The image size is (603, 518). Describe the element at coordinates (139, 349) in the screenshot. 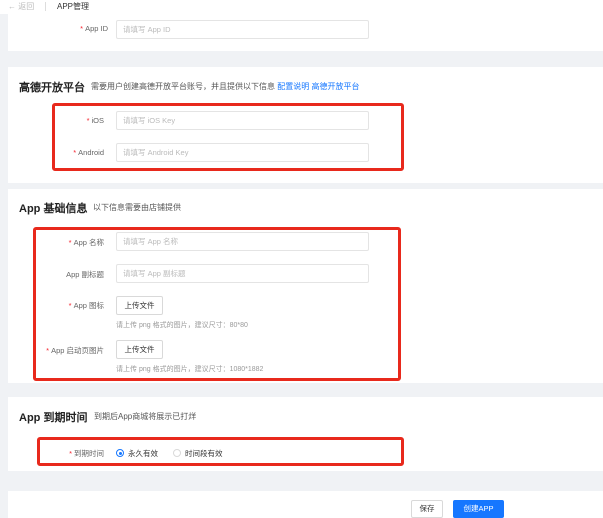

I see `splash-upload-button: 上传文件` at that location.